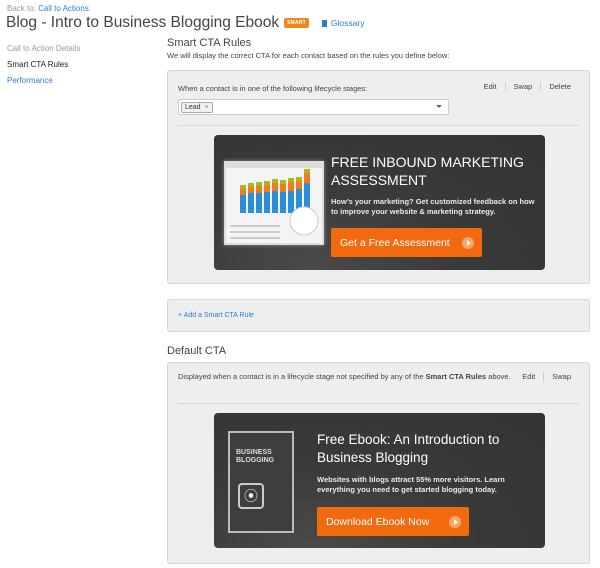 Image resolution: width=600 pixels, height=568 pixels. I want to click on default-cta-title: Default CTA, so click(197, 351).